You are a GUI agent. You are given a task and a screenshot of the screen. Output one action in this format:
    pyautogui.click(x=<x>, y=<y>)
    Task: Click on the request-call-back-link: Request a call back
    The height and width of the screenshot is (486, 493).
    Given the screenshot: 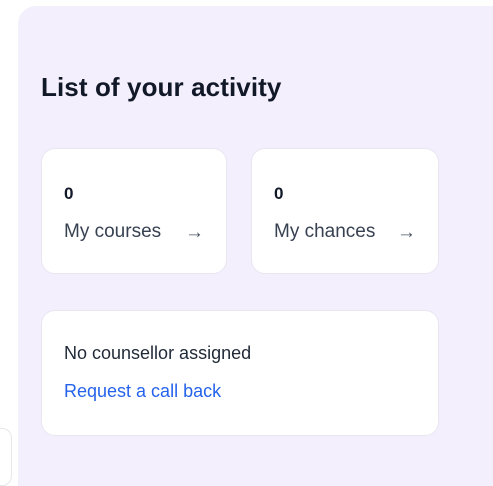 What is the action you would take?
    pyautogui.click(x=142, y=391)
    